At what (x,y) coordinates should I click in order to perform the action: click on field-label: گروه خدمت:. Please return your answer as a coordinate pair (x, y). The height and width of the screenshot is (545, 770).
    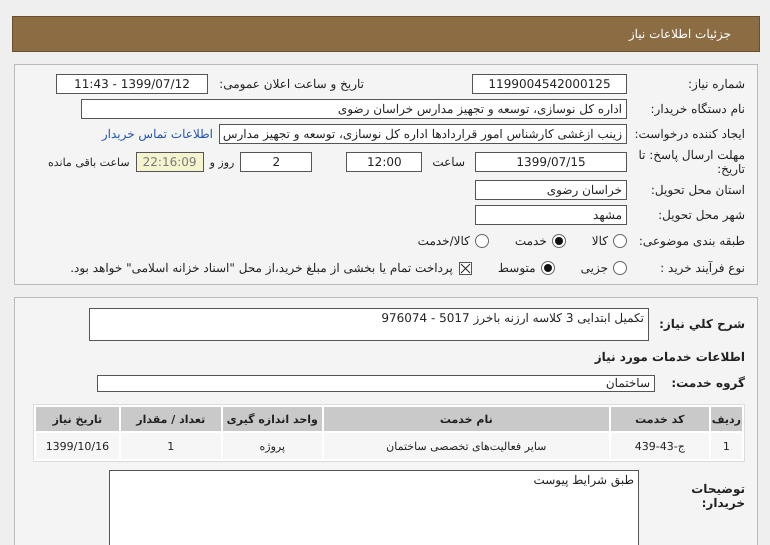
    Looking at the image, I should click on (707, 383).